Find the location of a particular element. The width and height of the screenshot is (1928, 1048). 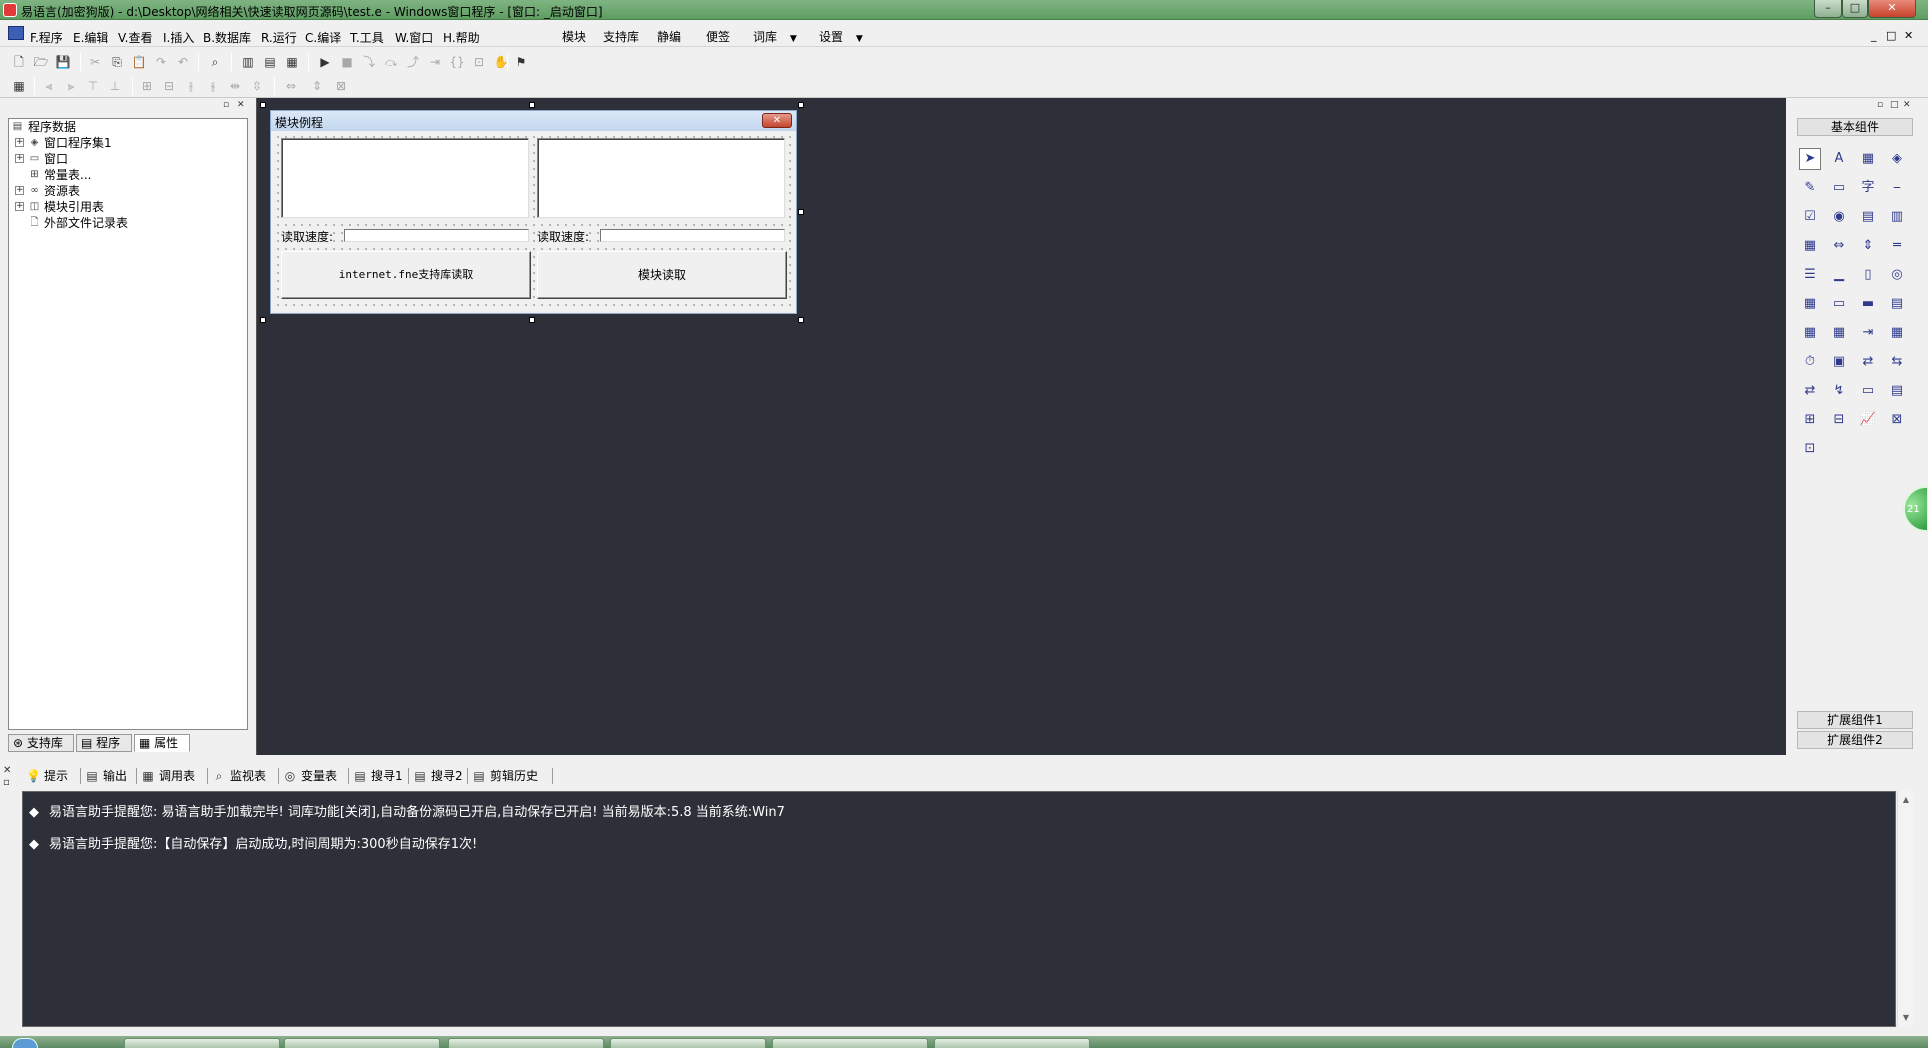

component-21-icon: ▦ is located at coordinates (1810, 304).